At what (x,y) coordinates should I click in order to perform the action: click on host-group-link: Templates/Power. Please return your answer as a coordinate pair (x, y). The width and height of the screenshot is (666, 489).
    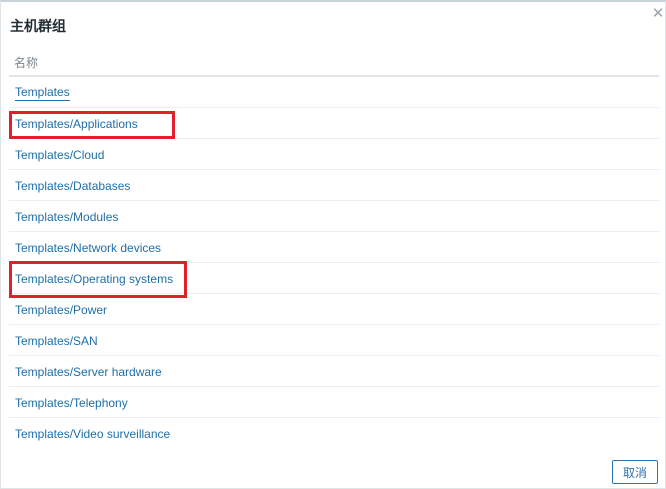
    Looking at the image, I should click on (61, 310).